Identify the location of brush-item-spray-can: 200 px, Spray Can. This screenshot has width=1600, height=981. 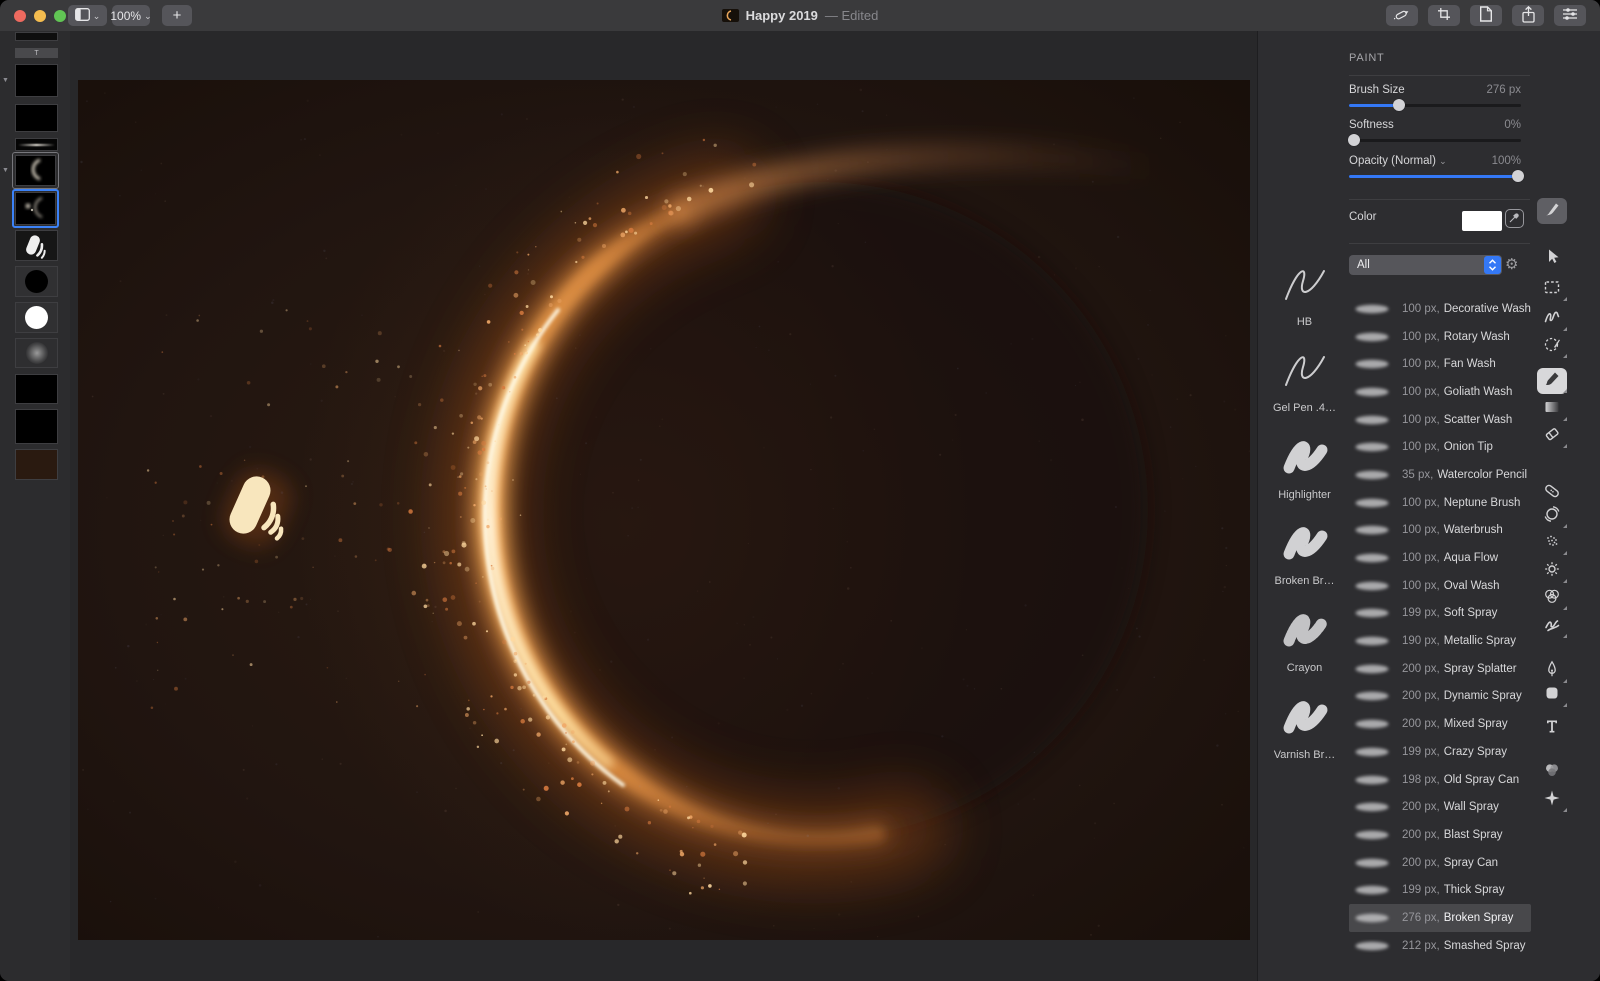
(1440, 863).